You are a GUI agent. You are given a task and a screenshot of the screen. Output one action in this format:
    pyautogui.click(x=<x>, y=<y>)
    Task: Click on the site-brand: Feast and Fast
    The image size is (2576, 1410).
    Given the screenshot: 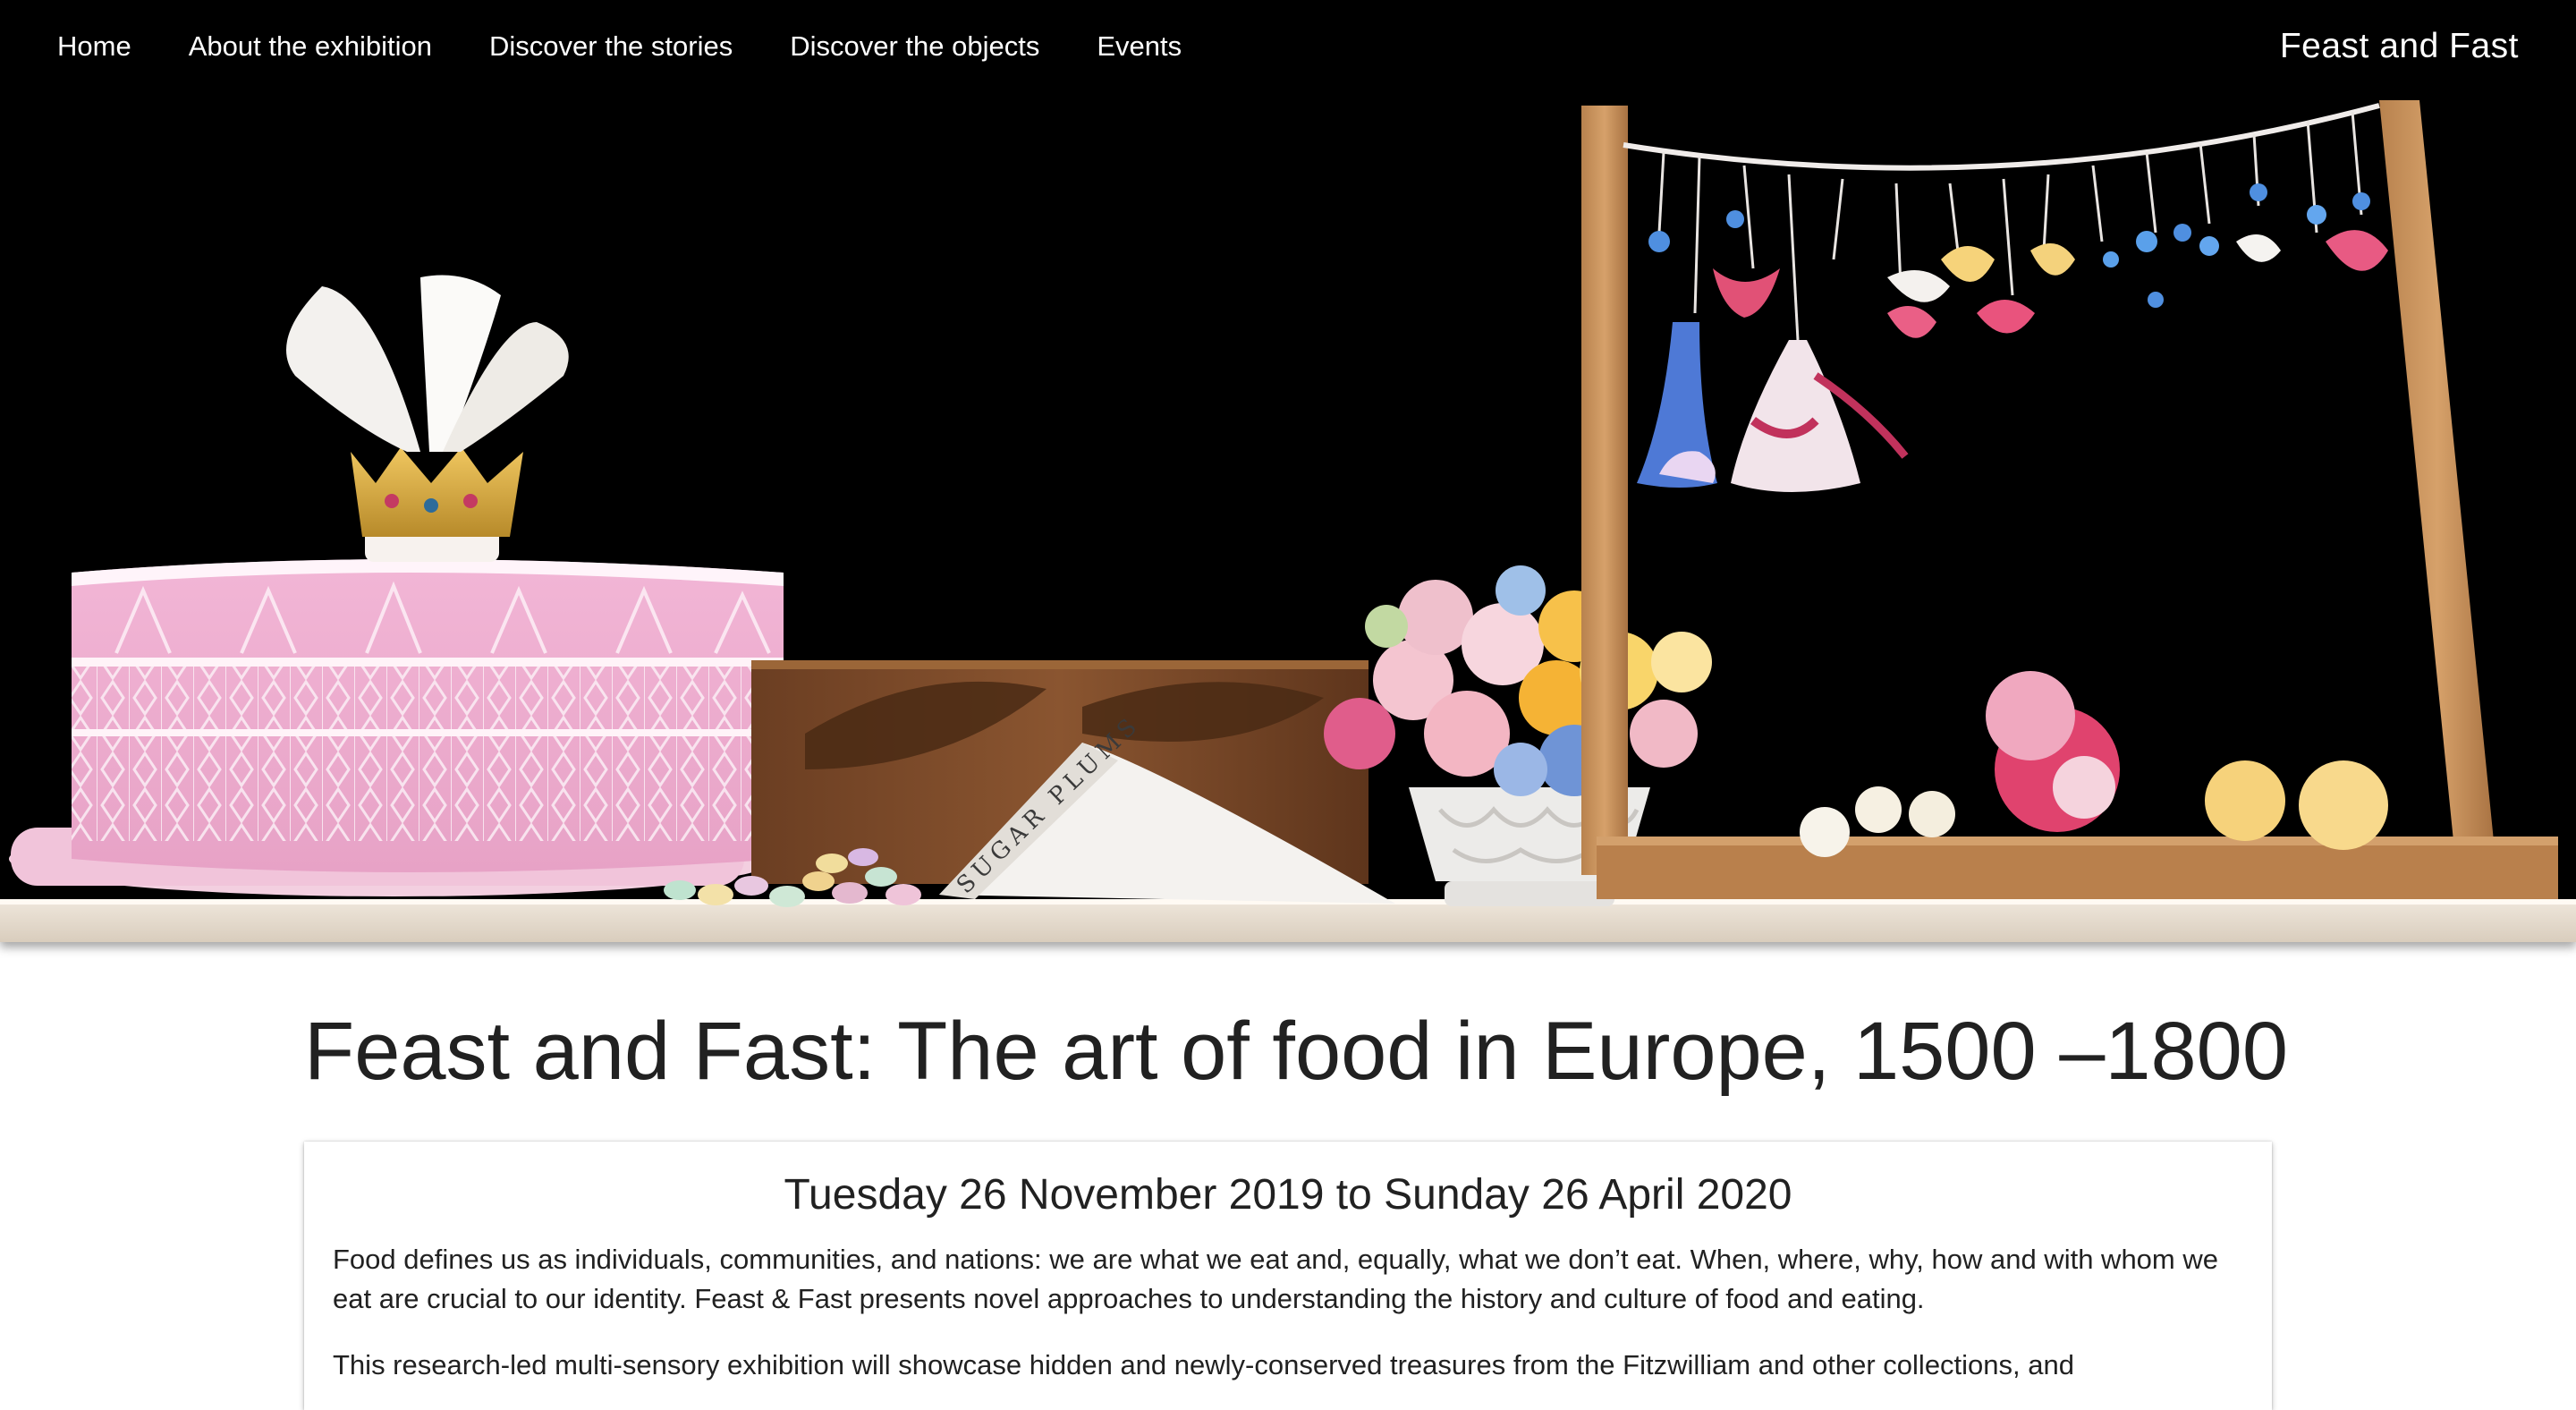 What is the action you would take?
    pyautogui.click(x=2399, y=47)
    